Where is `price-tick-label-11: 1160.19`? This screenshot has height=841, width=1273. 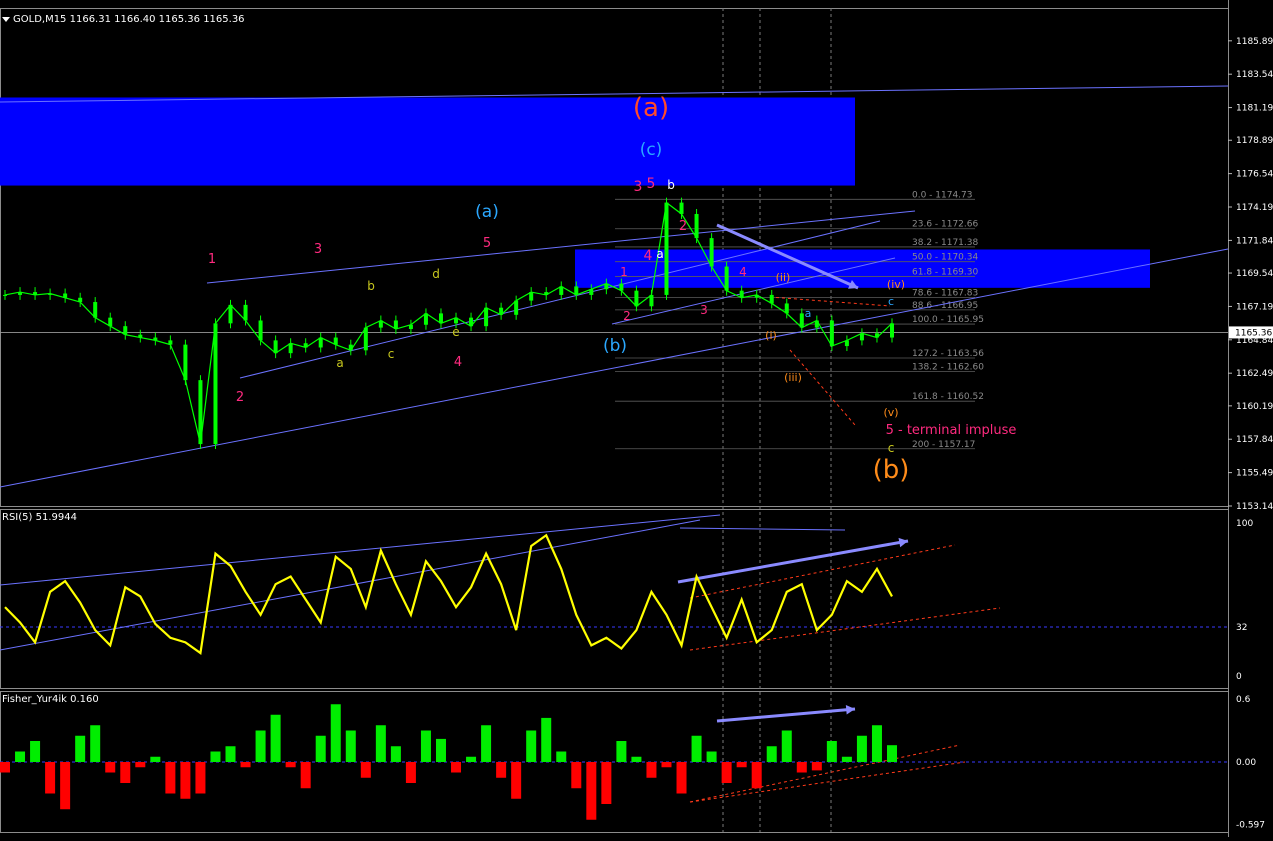 price-tick-label-11: 1160.19 is located at coordinates (1254, 407).